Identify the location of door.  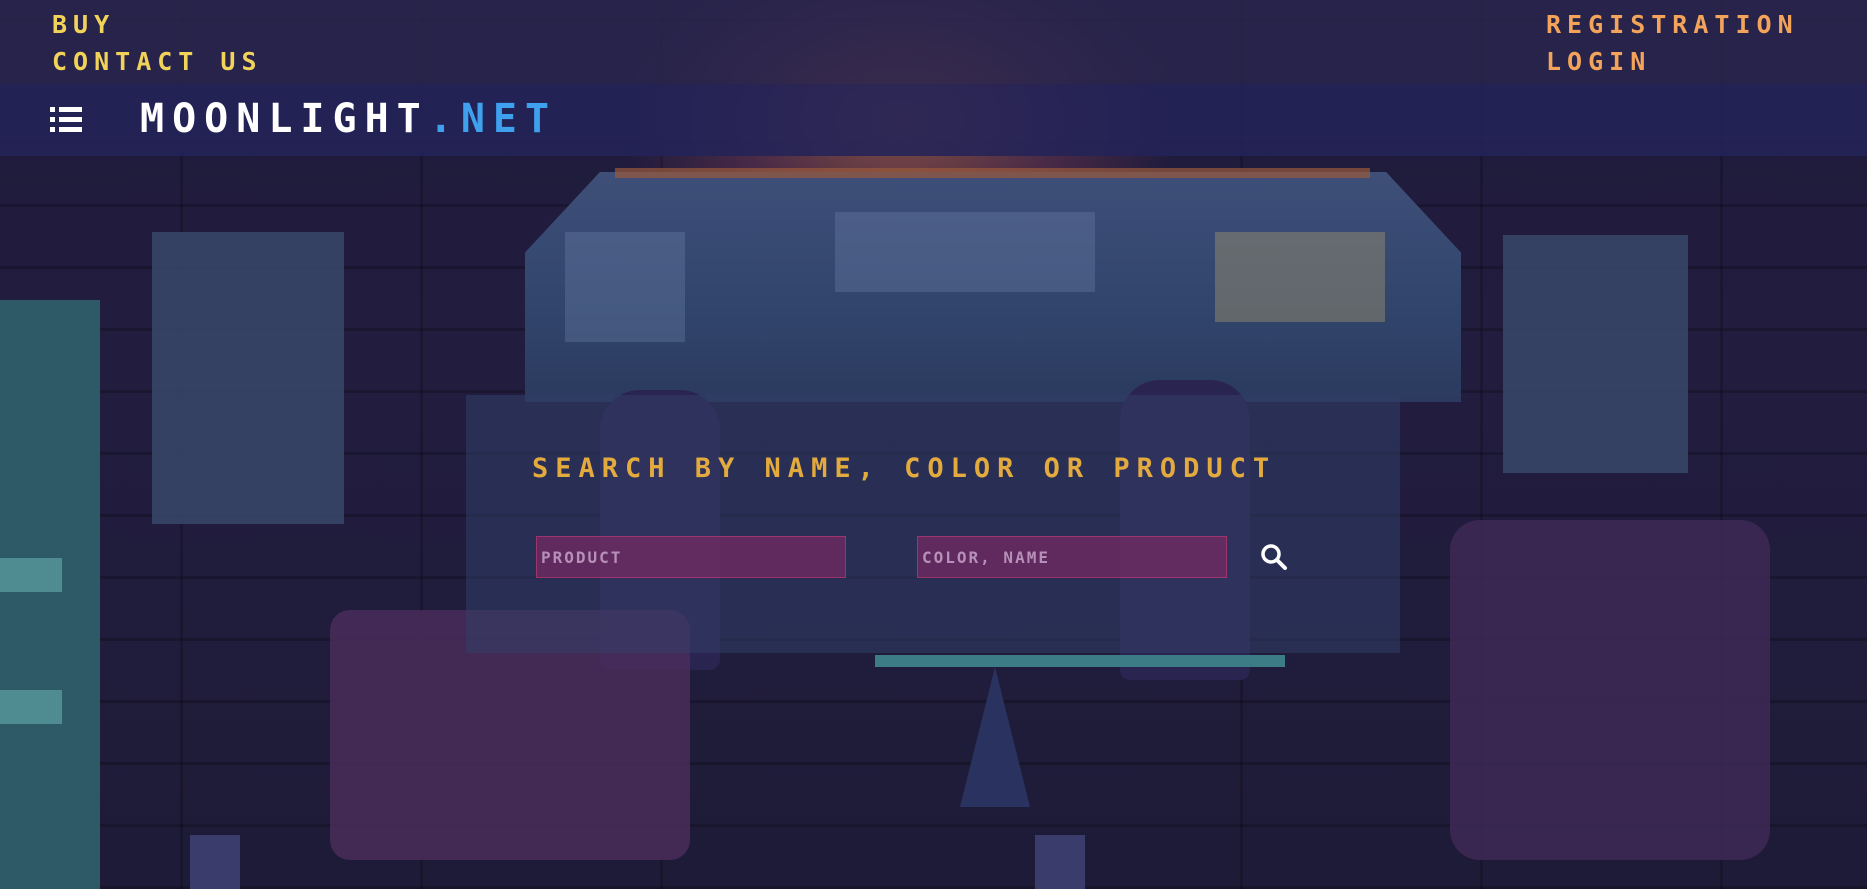
(50, 594).